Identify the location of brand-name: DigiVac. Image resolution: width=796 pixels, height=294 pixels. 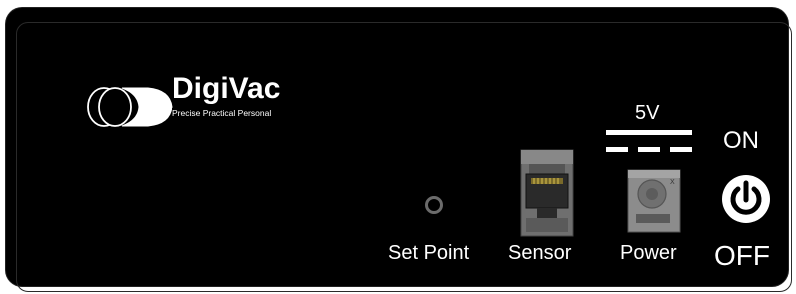
(226, 88).